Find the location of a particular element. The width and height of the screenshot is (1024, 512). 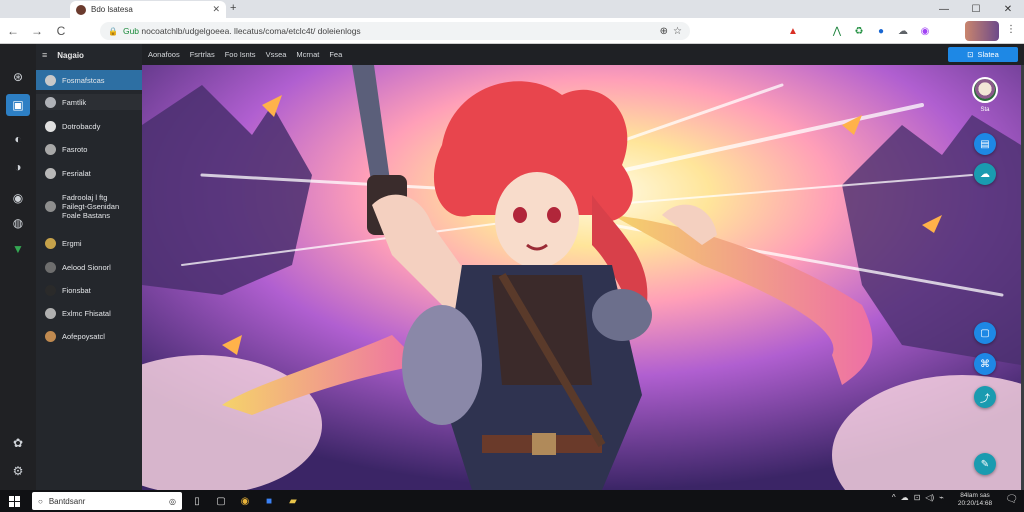

file-icon: ▢ is located at coordinates (221, 501).